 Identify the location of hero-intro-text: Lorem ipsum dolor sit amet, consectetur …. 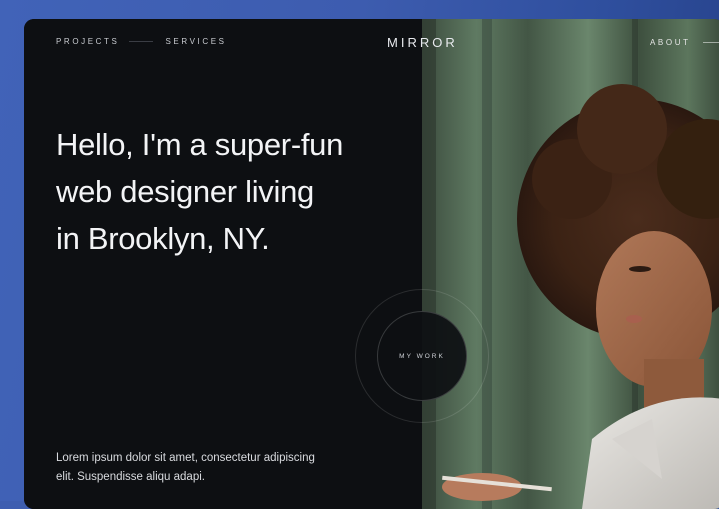
(185, 467).